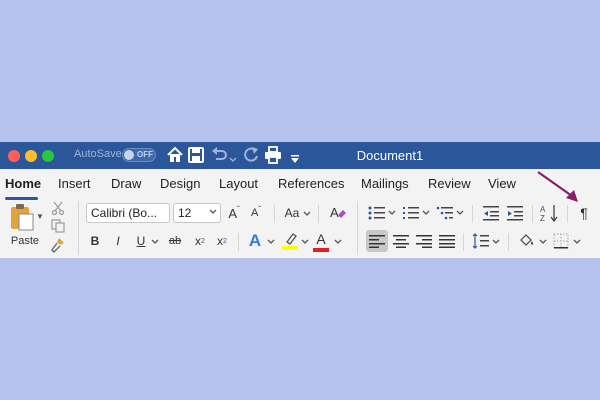 The height and width of the screenshot is (400, 600). Describe the element at coordinates (197, 213) in the screenshot. I see `font-size-field: 12` at that location.